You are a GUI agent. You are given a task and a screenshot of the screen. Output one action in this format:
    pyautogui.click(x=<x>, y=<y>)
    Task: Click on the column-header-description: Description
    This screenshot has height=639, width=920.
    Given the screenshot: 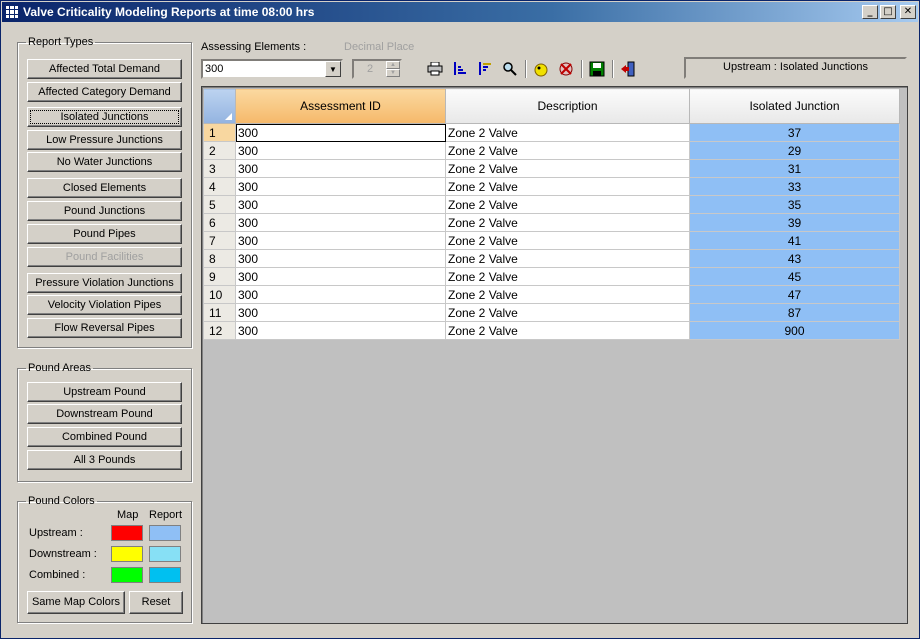 What is the action you would take?
    pyautogui.click(x=567, y=106)
    